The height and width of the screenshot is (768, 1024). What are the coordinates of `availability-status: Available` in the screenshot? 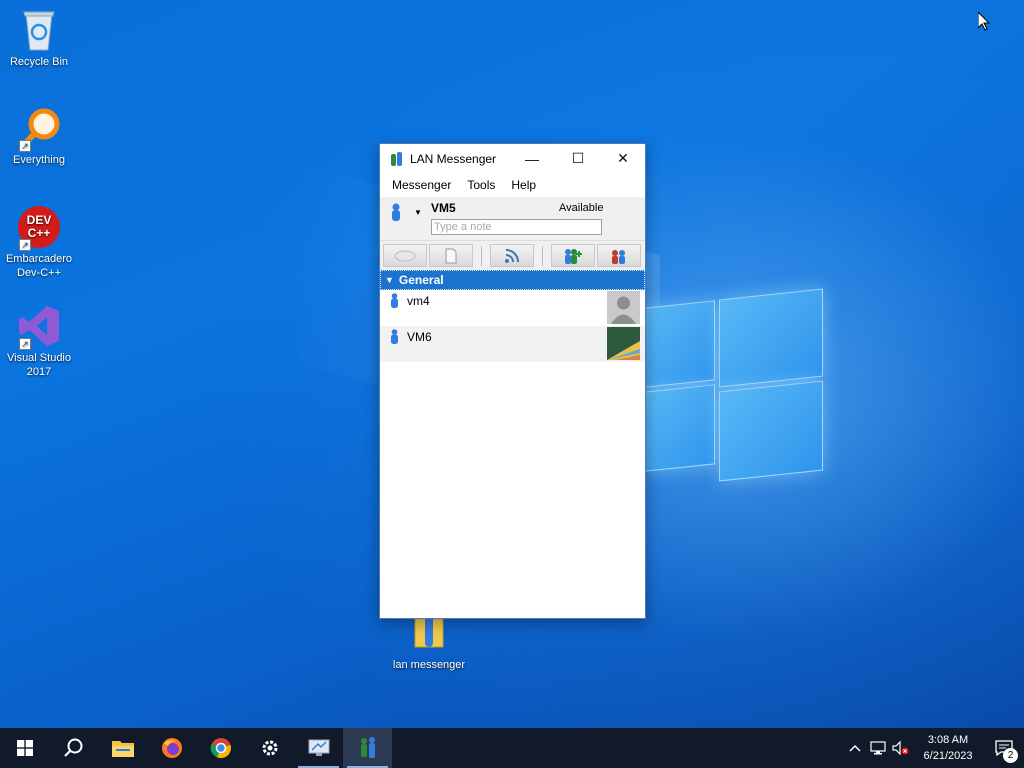 It's located at (581, 208).